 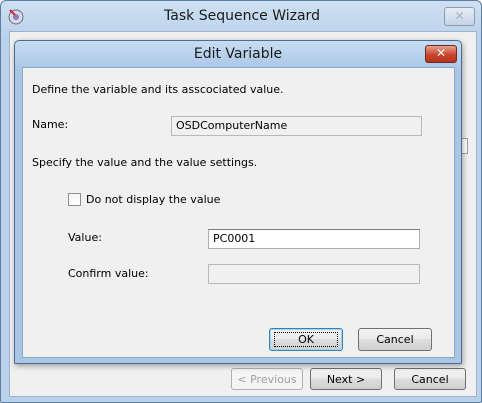 I want to click on value-label: Value:, so click(x=85, y=237).